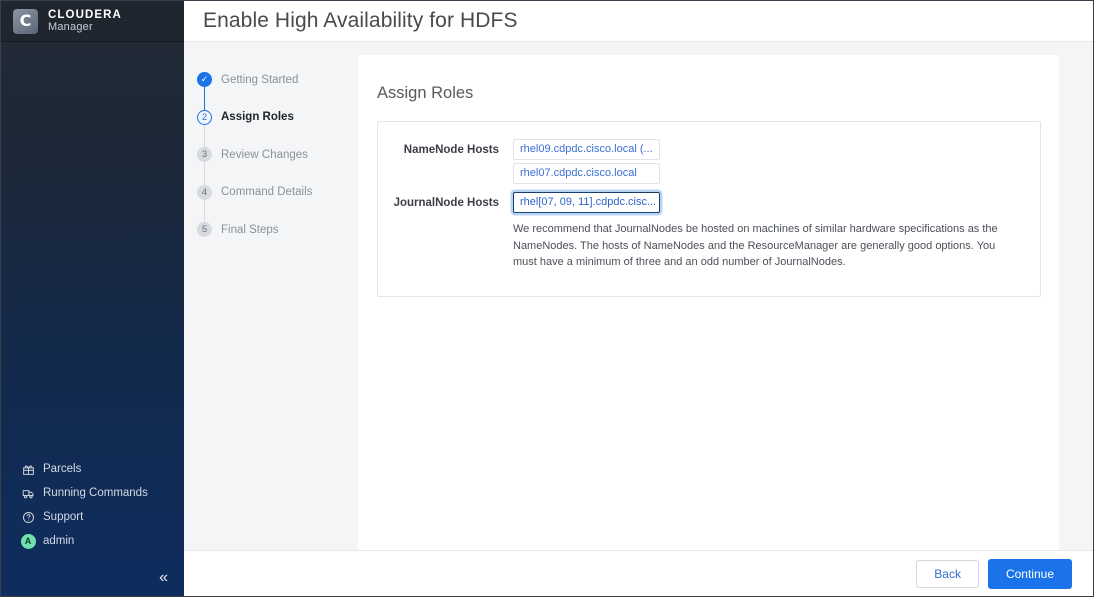 This screenshot has width=1094, height=597. I want to click on user-avatar-icon: A, so click(28, 541).